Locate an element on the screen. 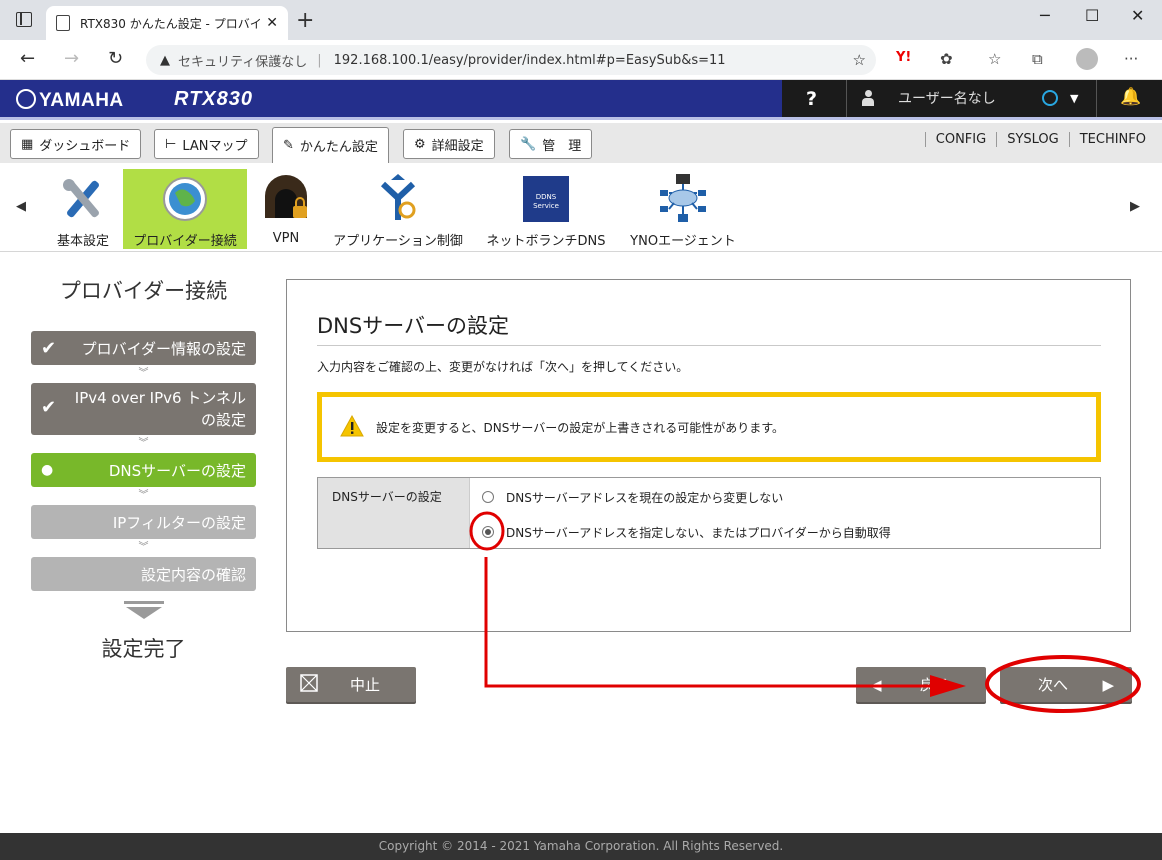 This screenshot has width=1162, height=860. menu-item-netvolante-dns: DDNS Service ネットボランチDNS is located at coordinates (546, 209).